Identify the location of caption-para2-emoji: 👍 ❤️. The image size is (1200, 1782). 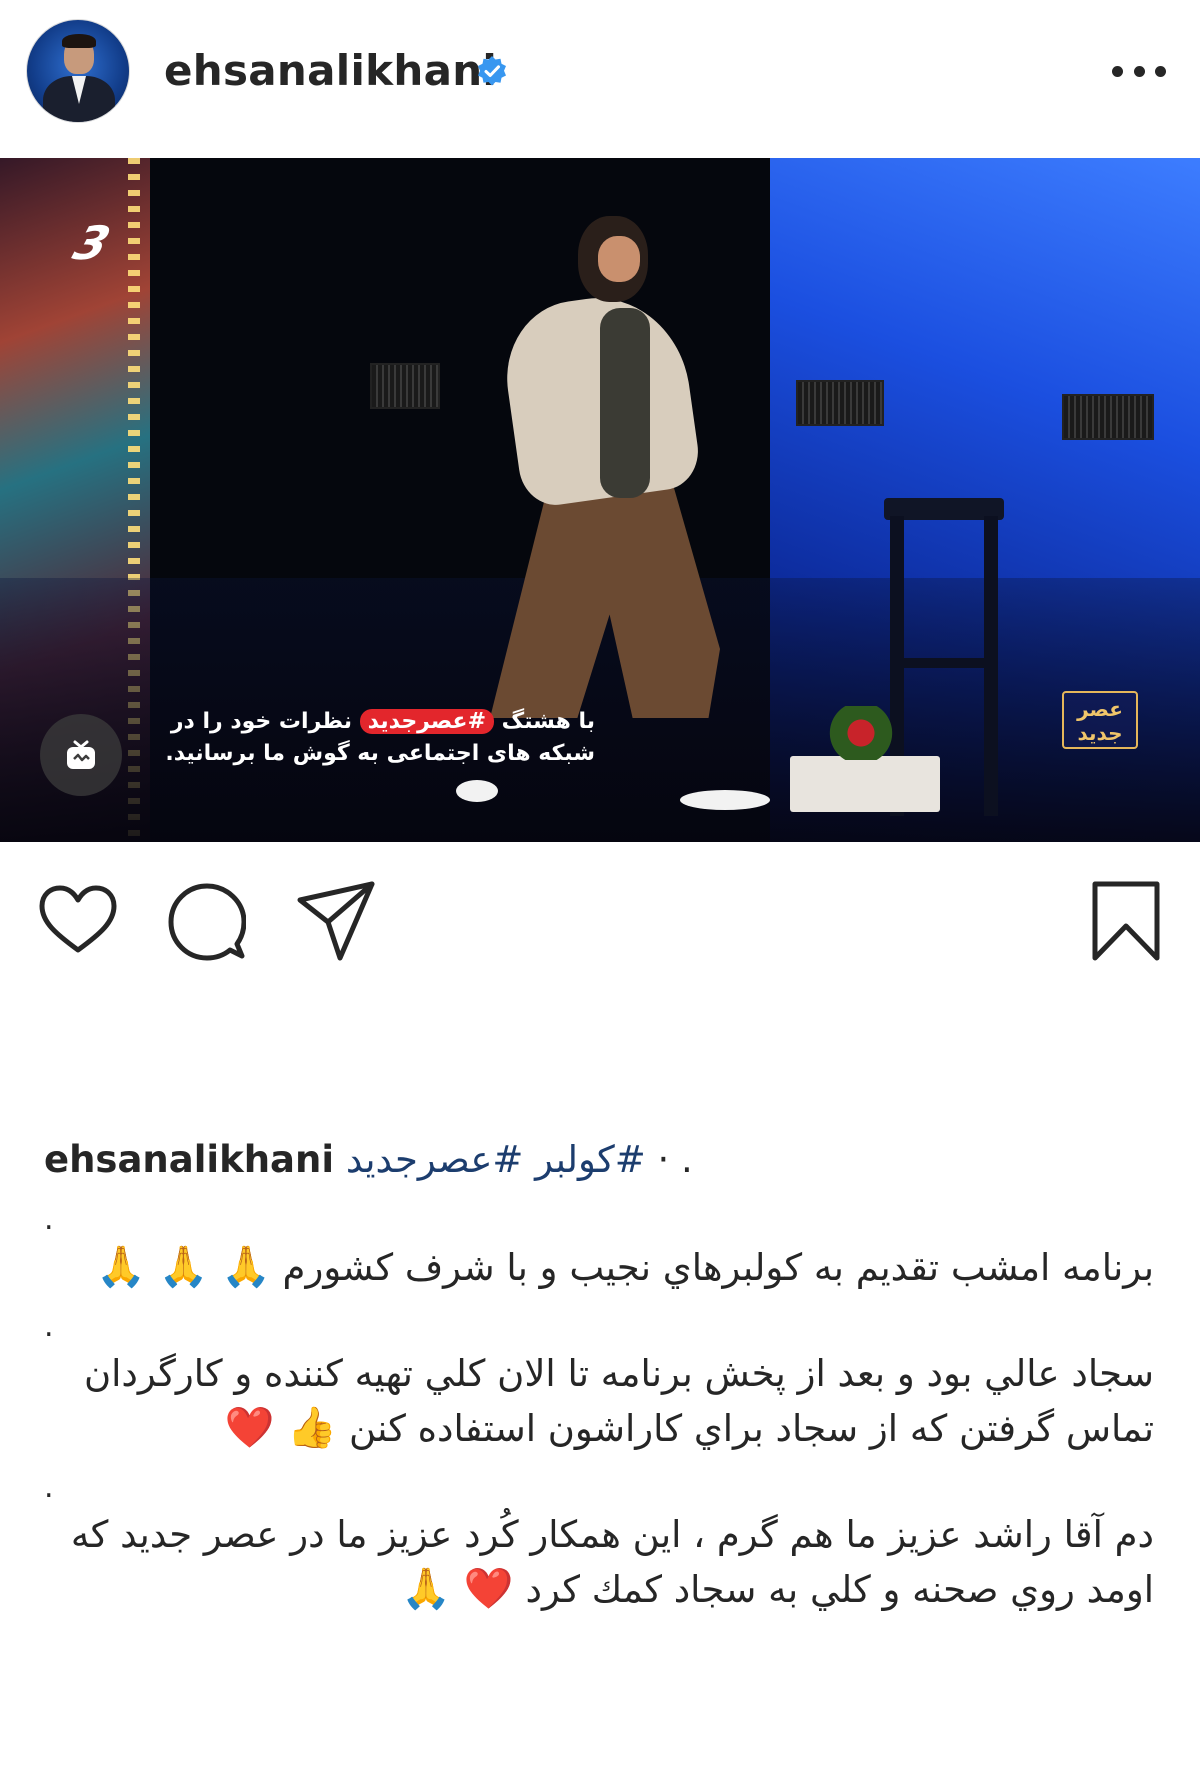
(281, 1428).